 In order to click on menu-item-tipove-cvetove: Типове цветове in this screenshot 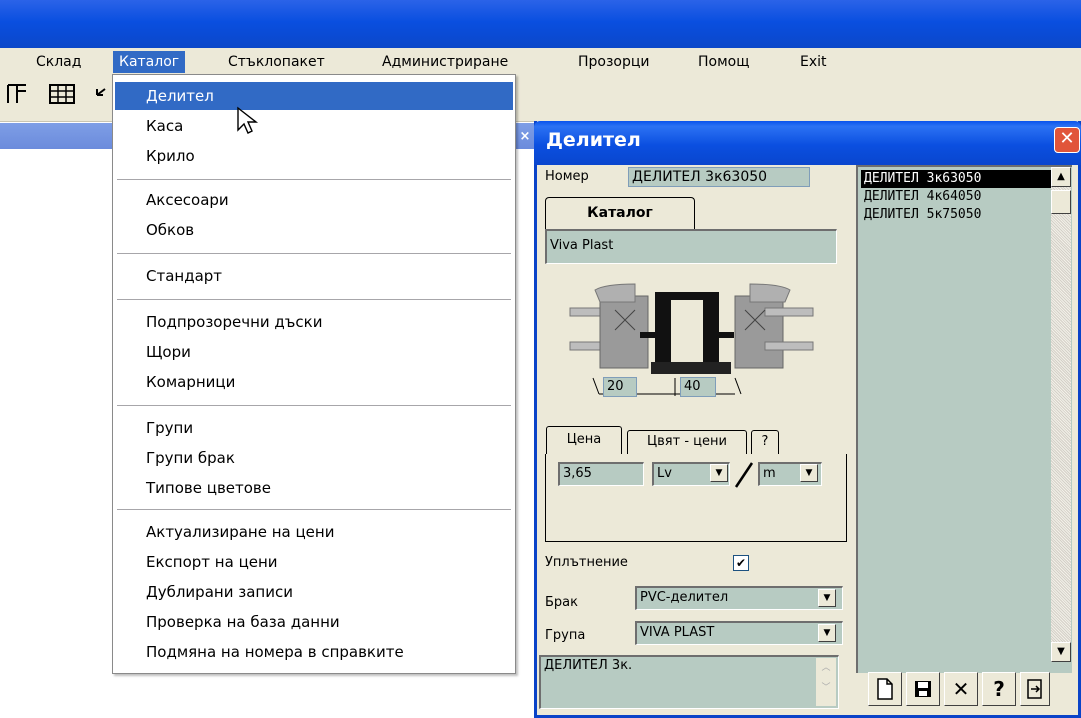, I will do `click(314, 488)`.